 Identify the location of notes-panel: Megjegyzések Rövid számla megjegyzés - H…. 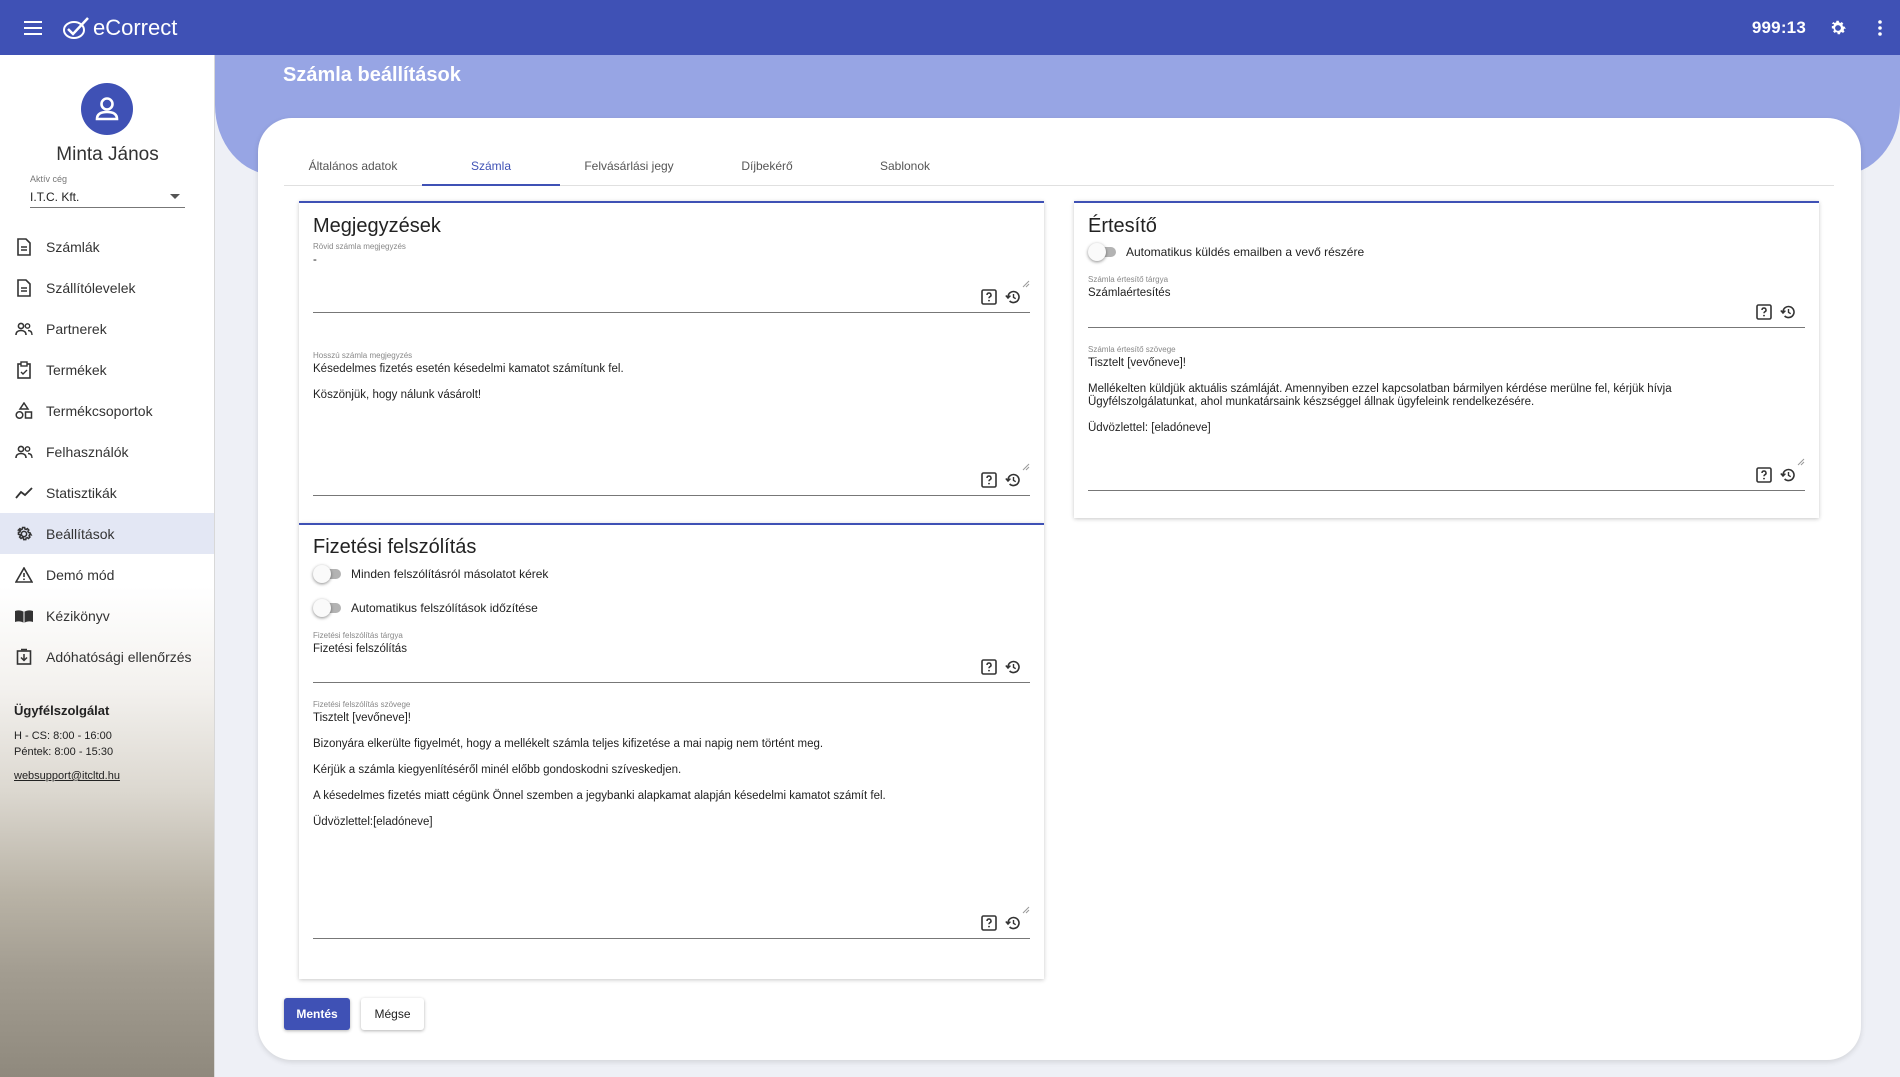
(671, 362).